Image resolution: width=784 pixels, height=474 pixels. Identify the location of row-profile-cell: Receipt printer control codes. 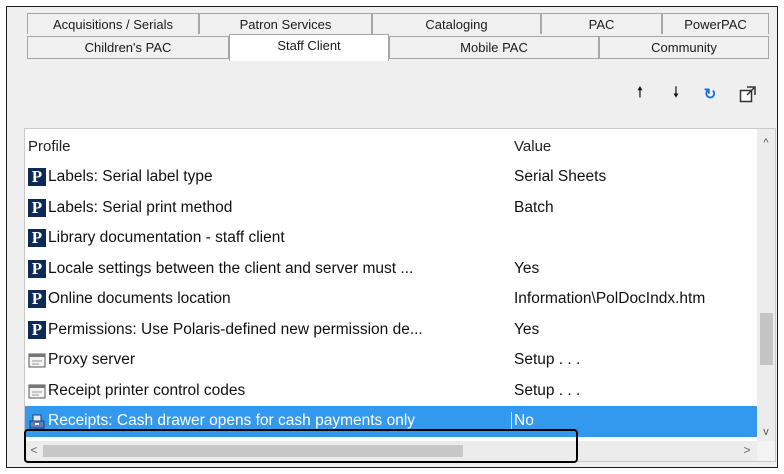
(147, 390).